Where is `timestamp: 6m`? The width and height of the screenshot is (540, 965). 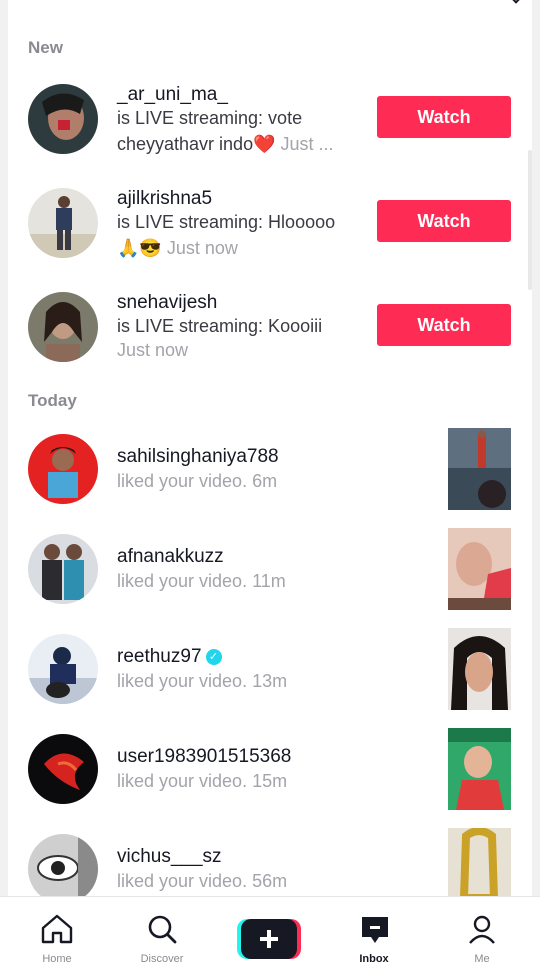
timestamp: 6m is located at coordinates (265, 481).